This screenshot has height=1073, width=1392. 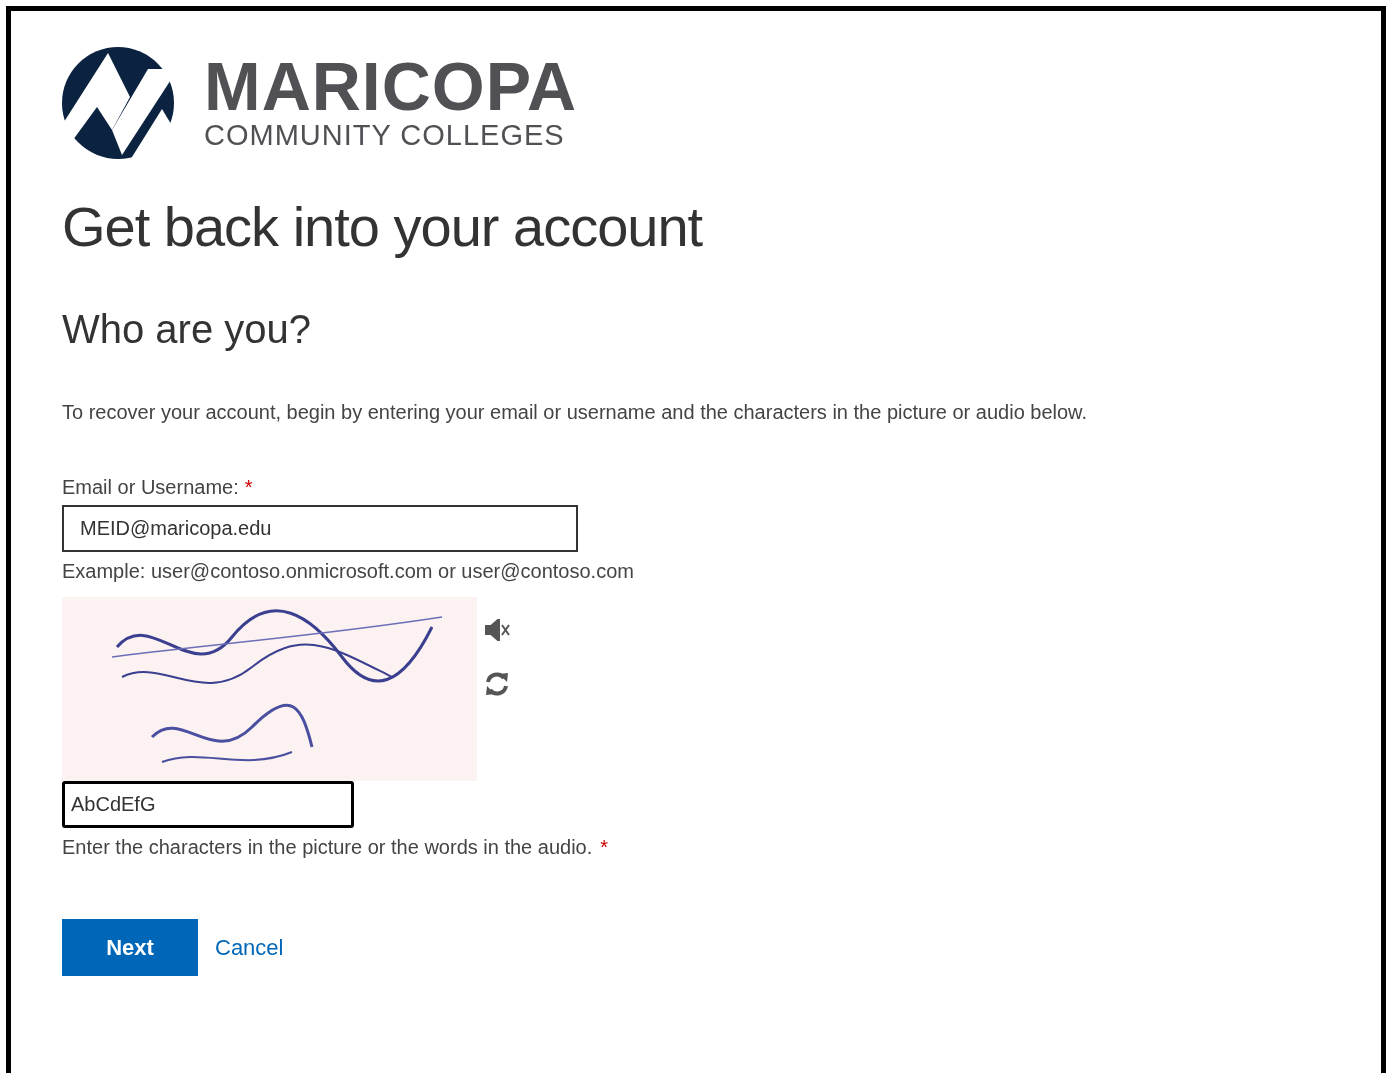 I want to click on logo-name: MARICOPA, so click(x=391, y=86).